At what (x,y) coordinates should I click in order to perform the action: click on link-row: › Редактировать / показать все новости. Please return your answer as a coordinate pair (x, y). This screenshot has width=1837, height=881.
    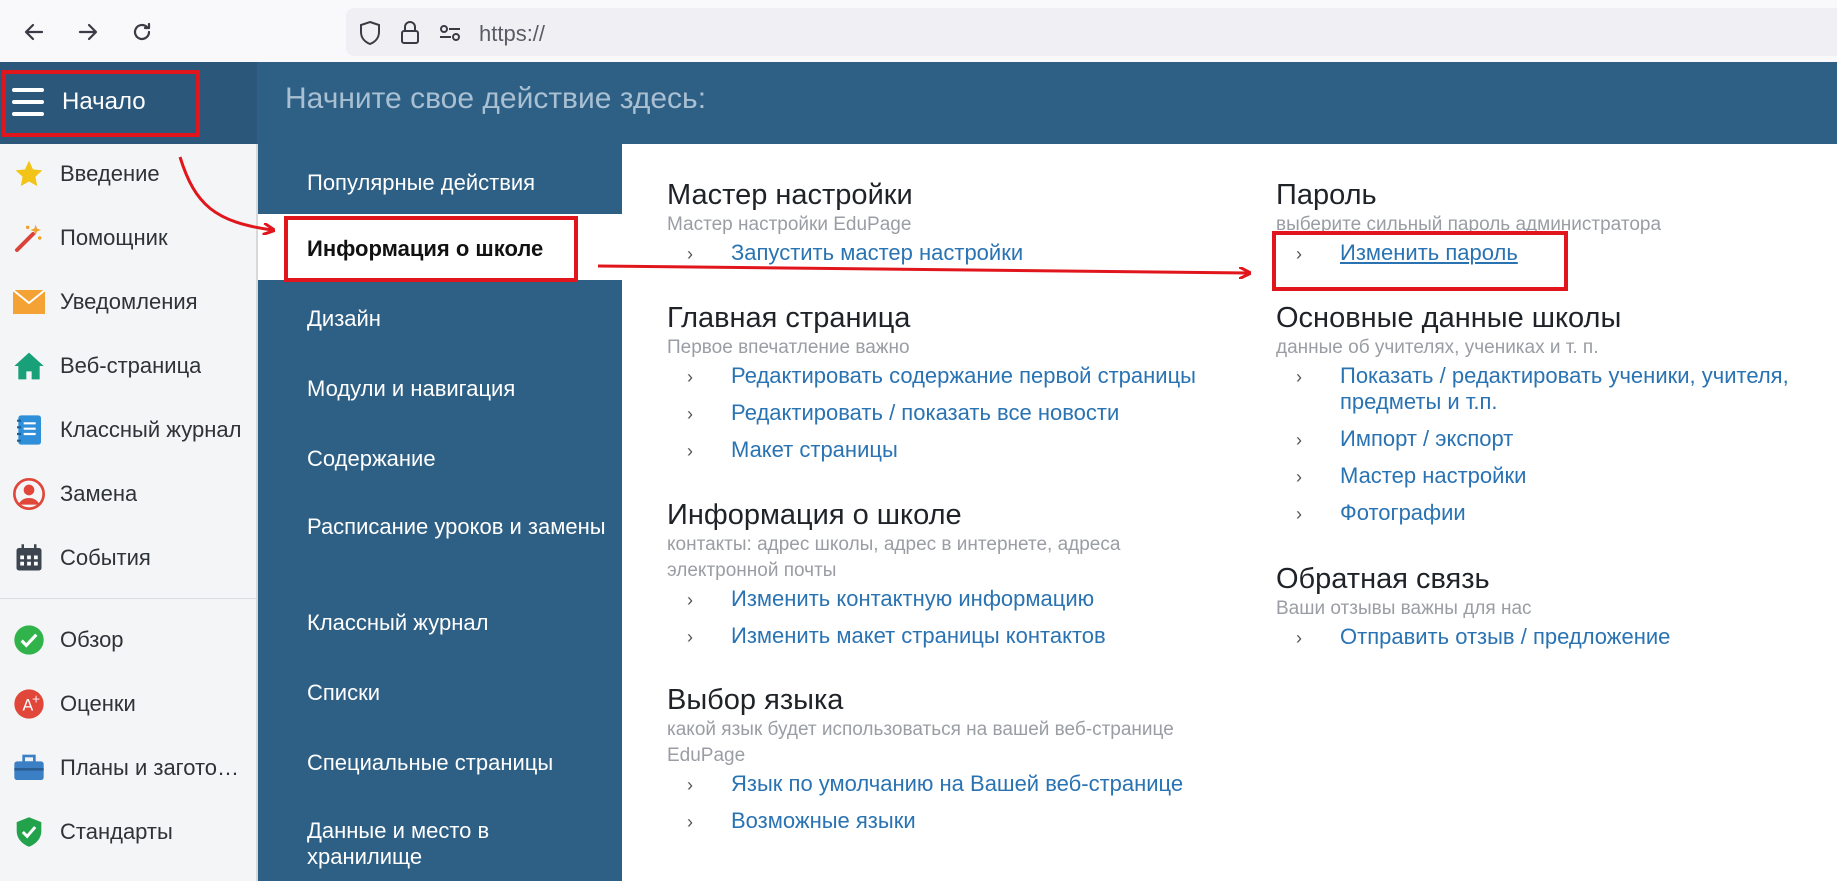
    Looking at the image, I should click on (947, 416).